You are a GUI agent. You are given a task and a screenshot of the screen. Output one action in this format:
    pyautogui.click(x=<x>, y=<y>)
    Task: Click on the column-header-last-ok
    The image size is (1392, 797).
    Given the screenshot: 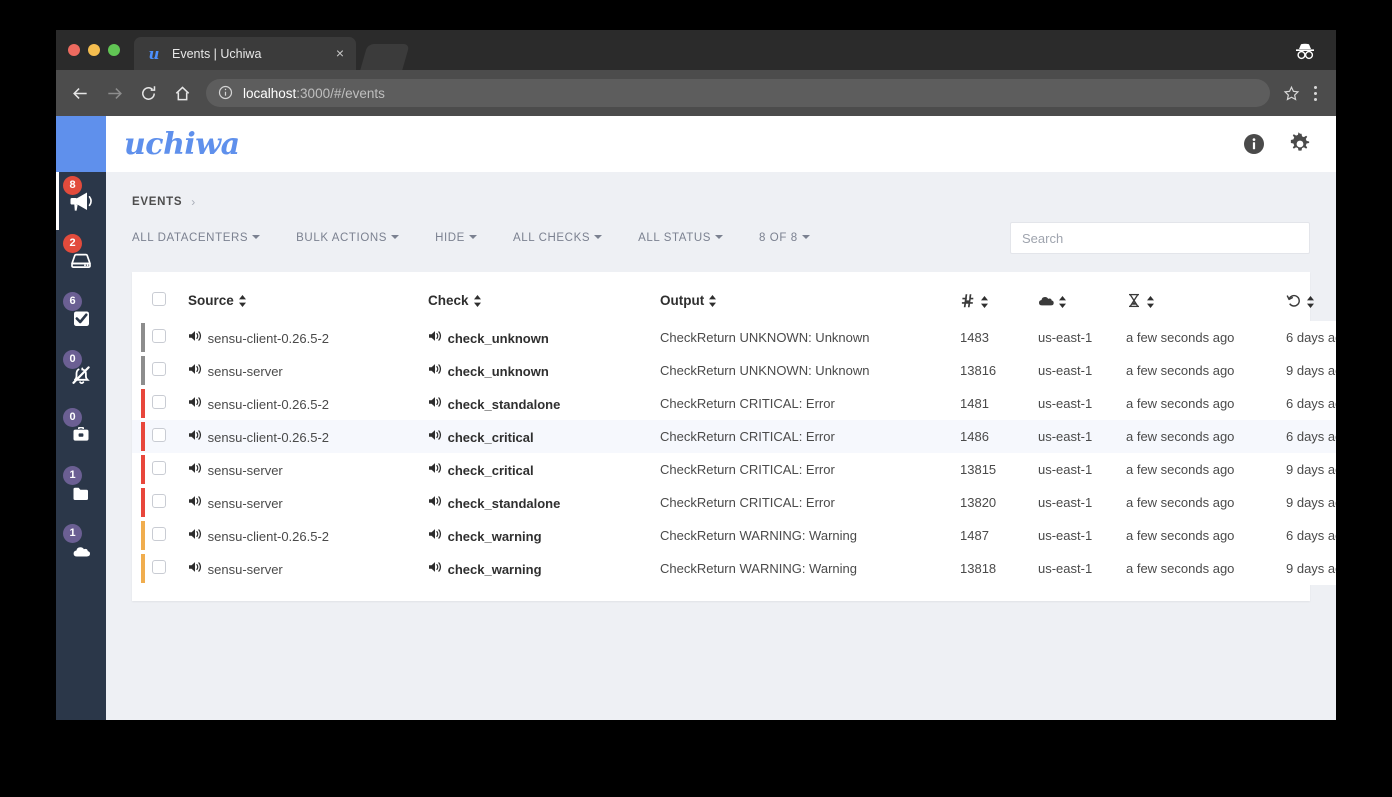 What is the action you would take?
    pyautogui.click(x=1311, y=300)
    